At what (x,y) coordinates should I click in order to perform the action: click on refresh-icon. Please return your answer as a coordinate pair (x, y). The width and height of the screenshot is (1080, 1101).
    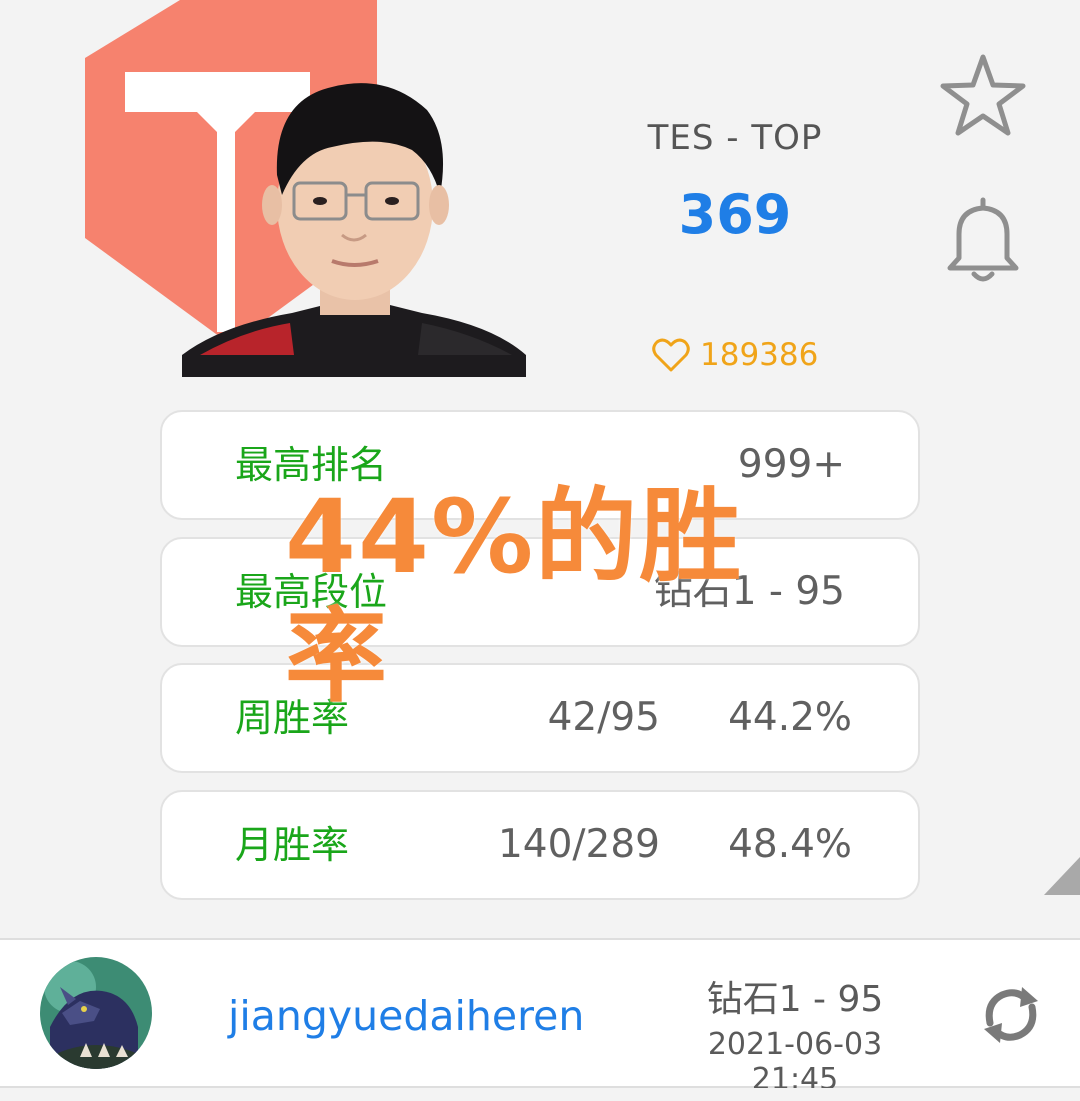
    Looking at the image, I should click on (1011, 1015).